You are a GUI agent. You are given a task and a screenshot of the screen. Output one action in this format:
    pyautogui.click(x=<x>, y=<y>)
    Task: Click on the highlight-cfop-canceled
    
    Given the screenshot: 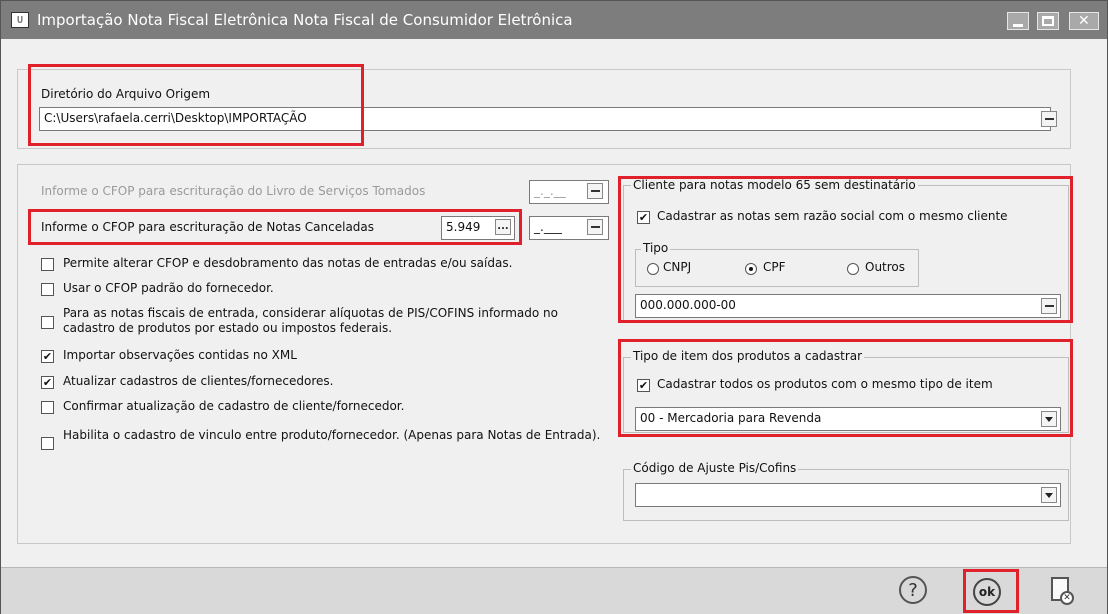 What is the action you would take?
    pyautogui.click(x=275, y=227)
    